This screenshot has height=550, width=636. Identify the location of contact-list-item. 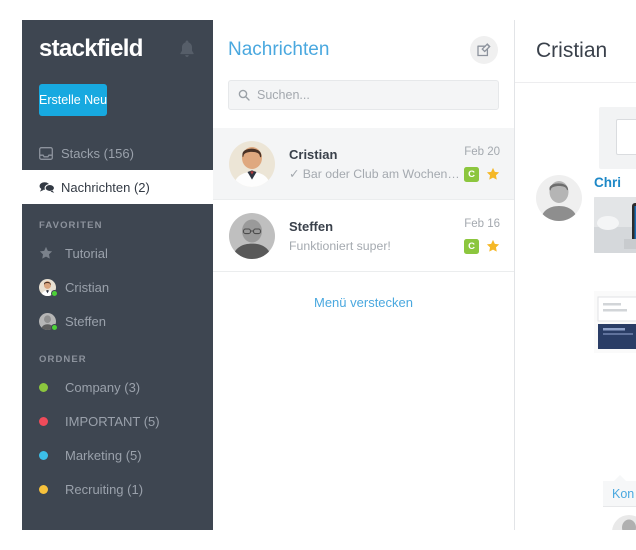
(619, 518).